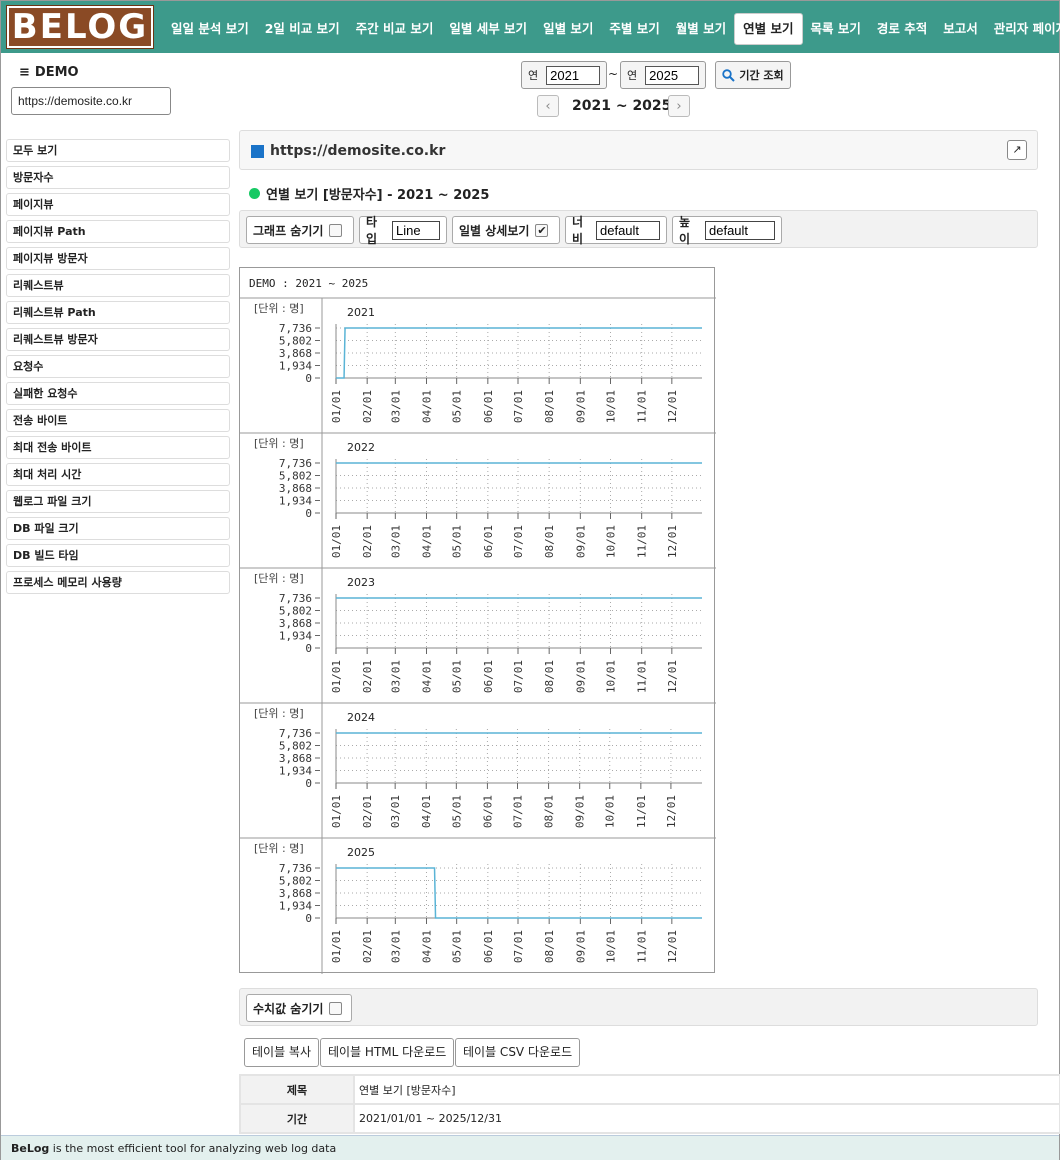 Image resolution: width=1060 pixels, height=1160 pixels. What do you see at coordinates (118, 420) in the screenshot?
I see `sidebar-item-sent-bytes: 전송 바이트` at bounding box center [118, 420].